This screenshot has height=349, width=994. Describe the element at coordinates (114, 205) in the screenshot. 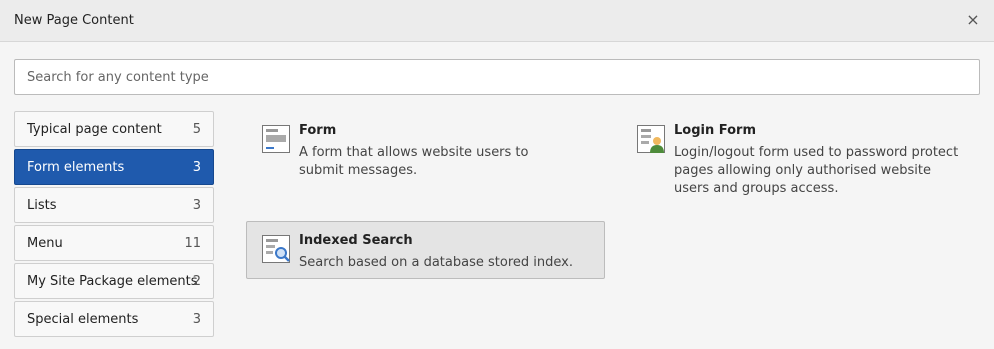

I see `tab-lists: Lists 3` at that location.